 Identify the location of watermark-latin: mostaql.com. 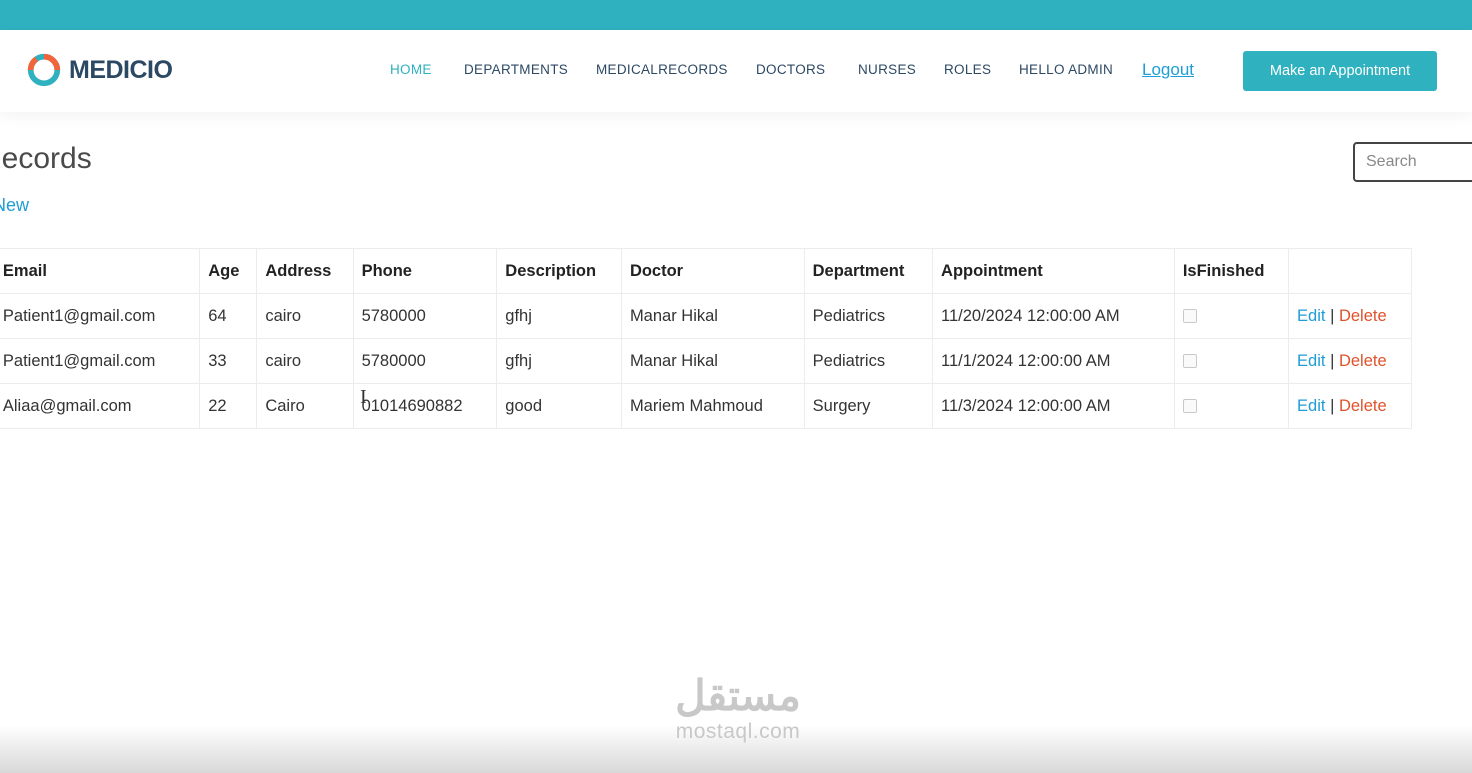
(738, 731).